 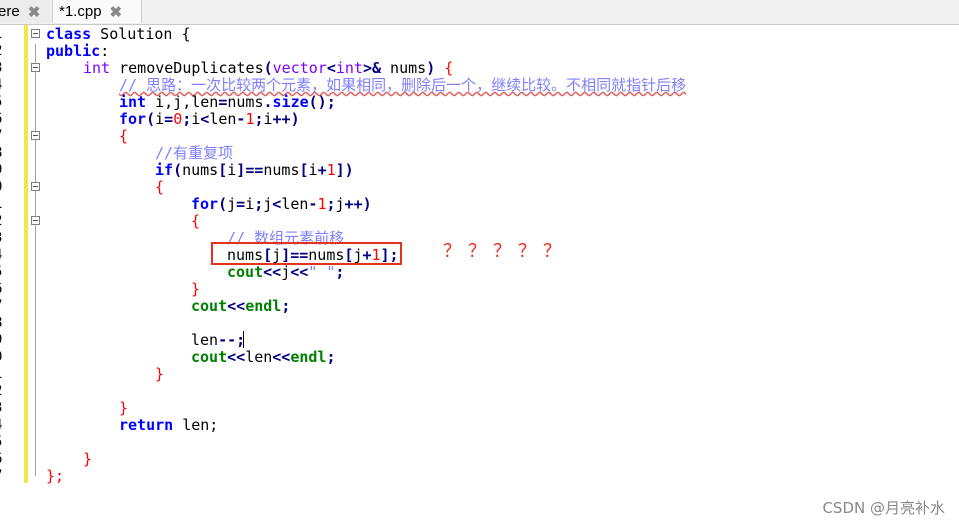 I want to click on function-name: removeDuplicates, so click(x=187, y=68).